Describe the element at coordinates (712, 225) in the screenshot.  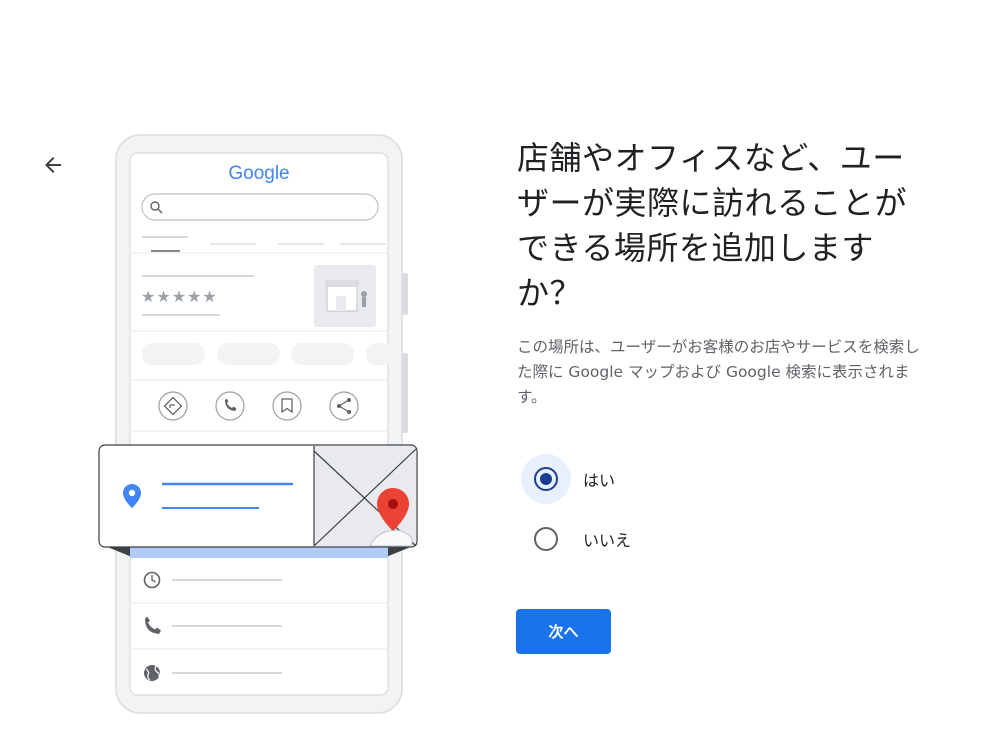
I see `page-title: 店舗やオフィスなど、ユーザーが実際に訪れることができる場所を追加しますか？` at that location.